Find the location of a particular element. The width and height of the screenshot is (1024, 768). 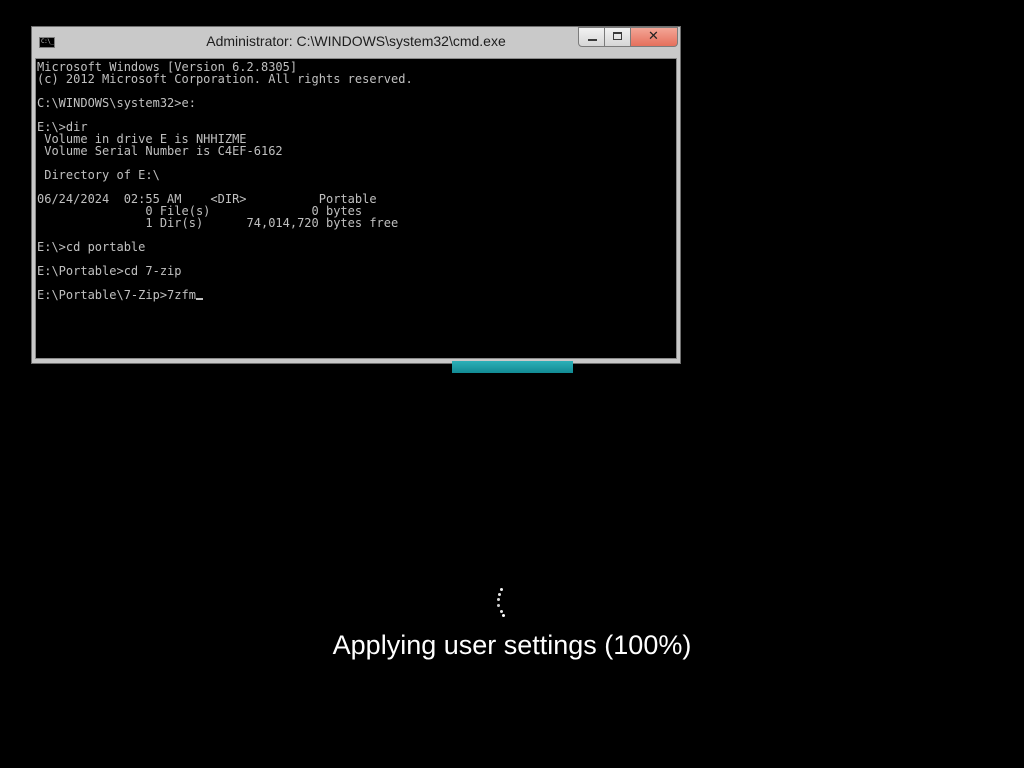

close-icon: ✕ is located at coordinates (653, 36).